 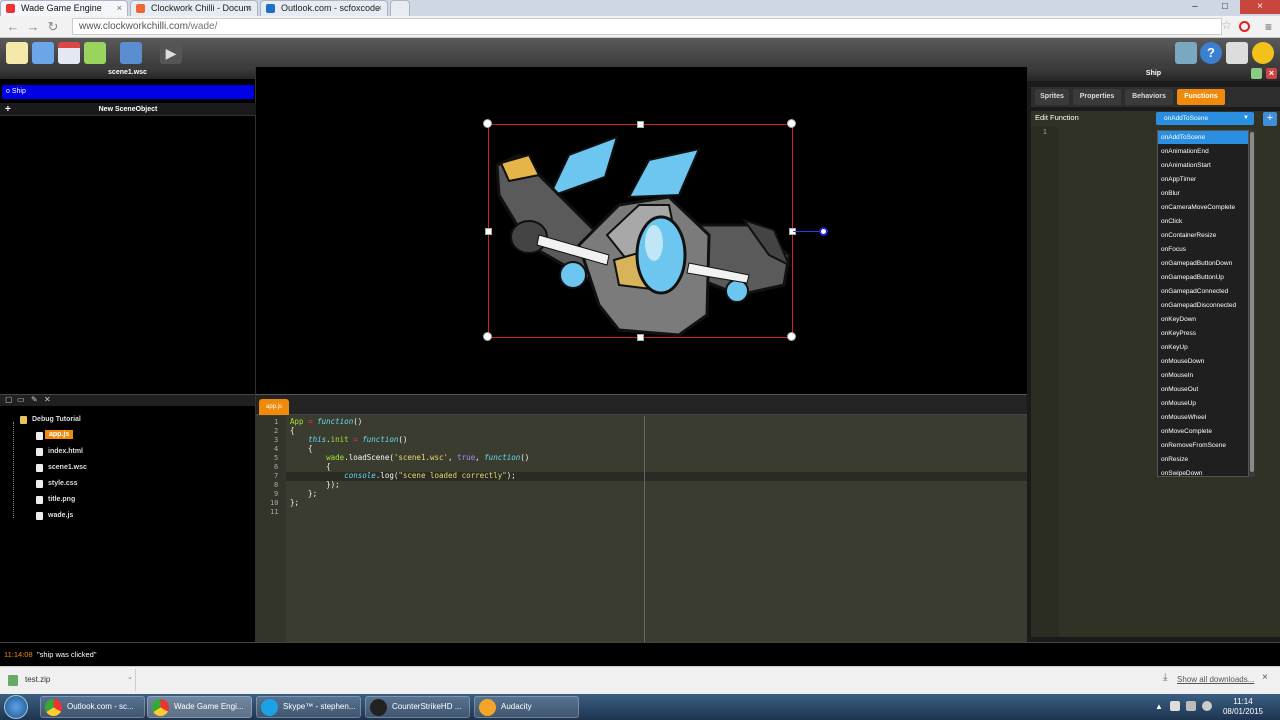 I want to click on dropdown-option: onResize, so click(x=1203, y=459).